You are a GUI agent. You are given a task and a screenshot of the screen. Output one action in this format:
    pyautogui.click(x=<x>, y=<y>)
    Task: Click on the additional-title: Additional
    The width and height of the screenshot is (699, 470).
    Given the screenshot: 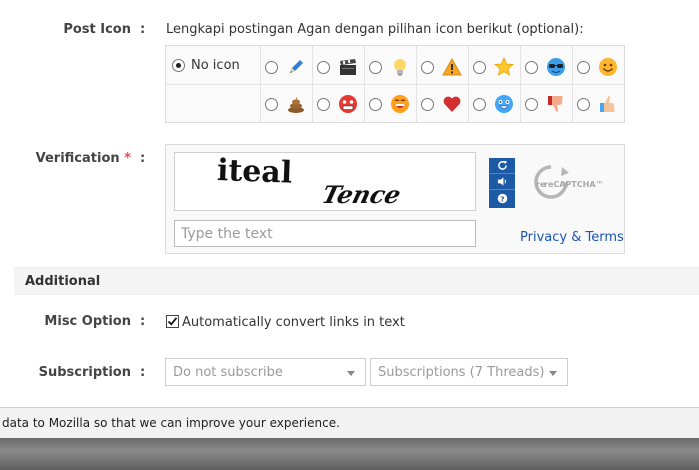 What is the action you would take?
    pyautogui.click(x=63, y=281)
    